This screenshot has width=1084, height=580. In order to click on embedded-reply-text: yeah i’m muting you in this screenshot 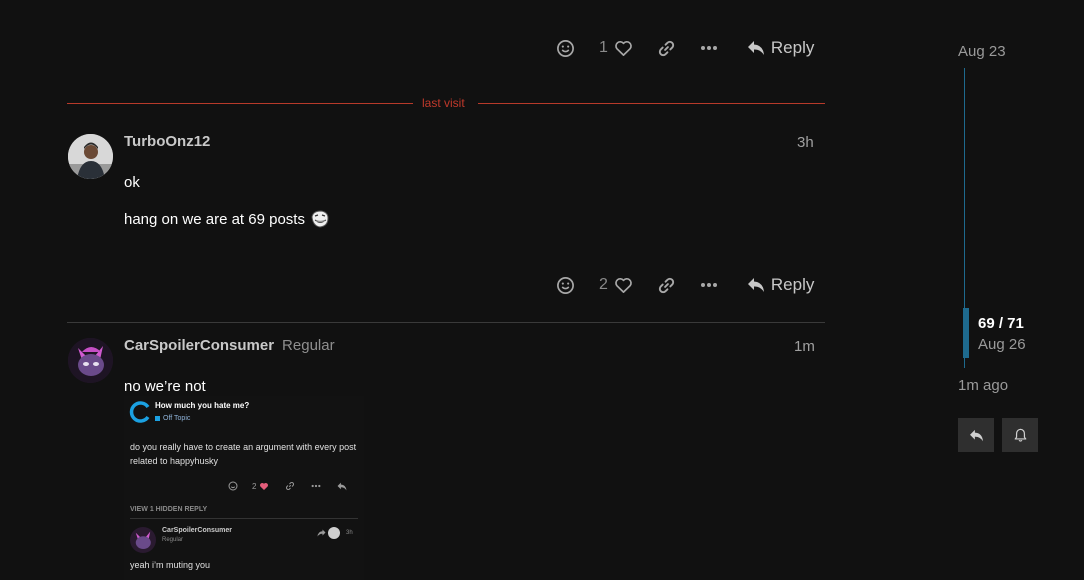, I will do `click(170, 565)`.